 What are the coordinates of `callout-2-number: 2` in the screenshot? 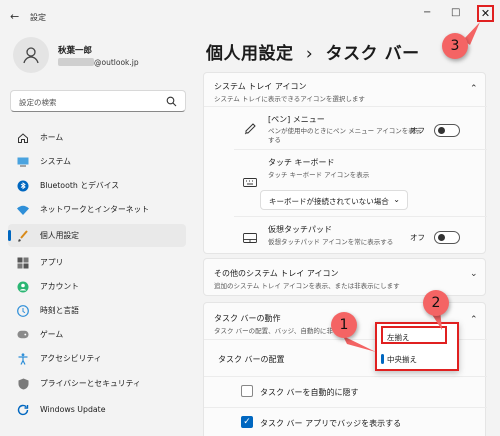 It's located at (436, 303).